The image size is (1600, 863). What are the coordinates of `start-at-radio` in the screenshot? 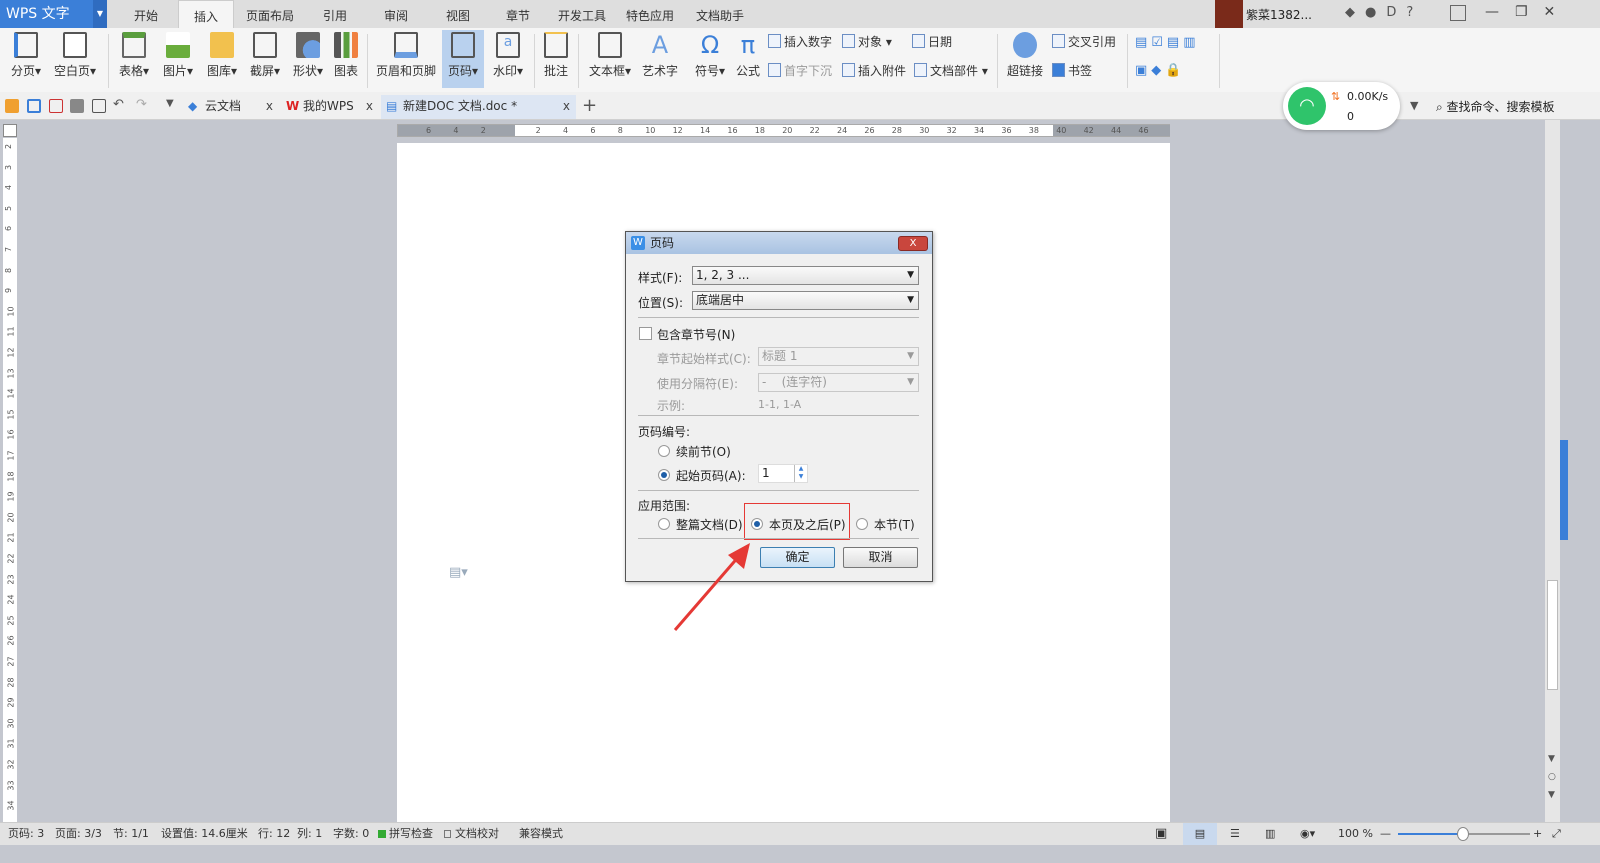 It's located at (664, 475).